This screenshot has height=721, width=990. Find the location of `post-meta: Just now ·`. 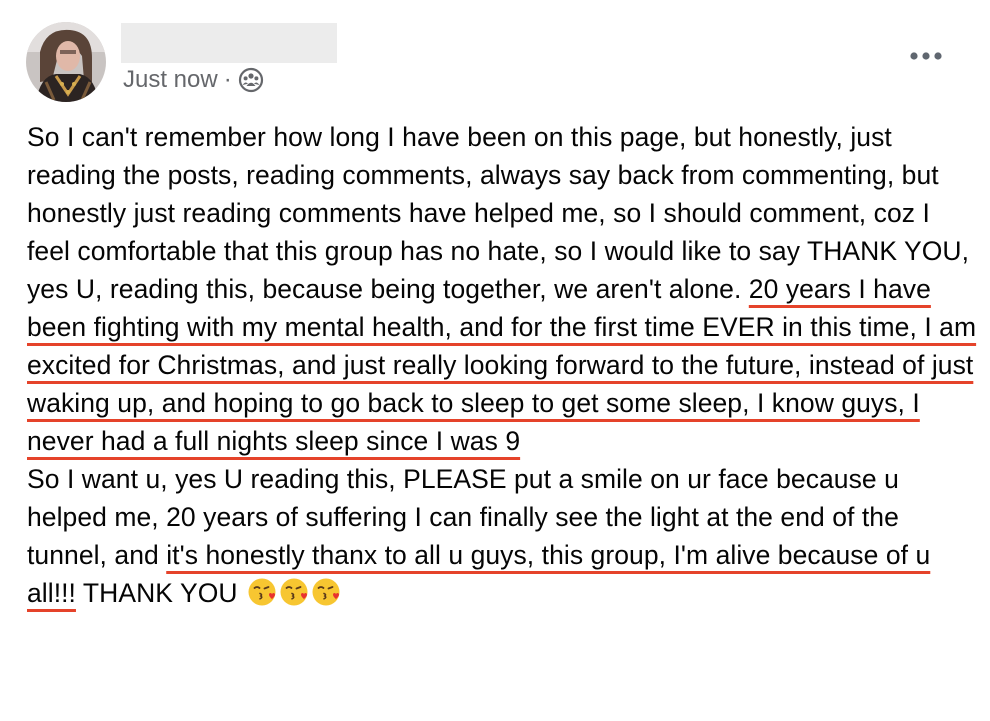

post-meta: Just now · is located at coordinates (193, 80).